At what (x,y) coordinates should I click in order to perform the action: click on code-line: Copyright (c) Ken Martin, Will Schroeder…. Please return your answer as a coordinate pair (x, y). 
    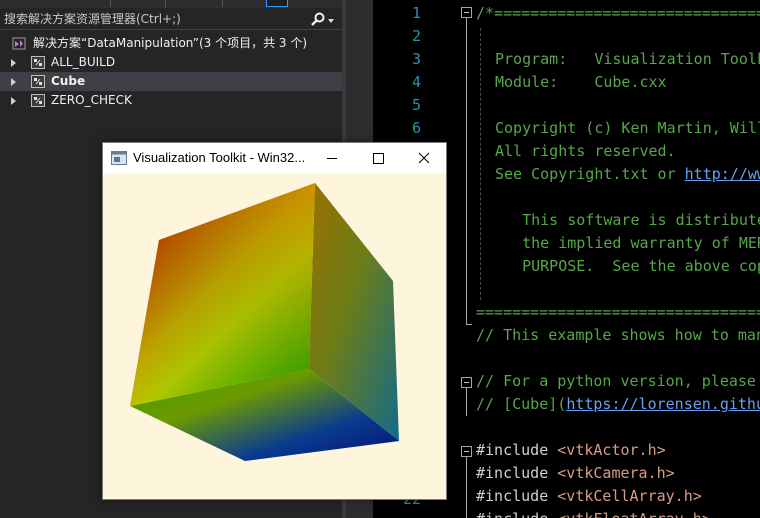
    Looking at the image, I should click on (627, 128).